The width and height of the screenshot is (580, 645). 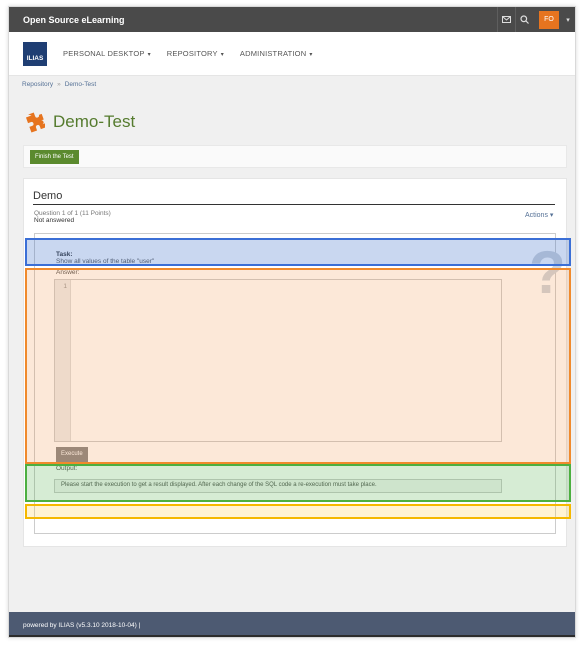 What do you see at coordinates (72, 213) in the screenshot?
I see `question-meta: Question 1 of 1 (11 Points)` at bounding box center [72, 213].